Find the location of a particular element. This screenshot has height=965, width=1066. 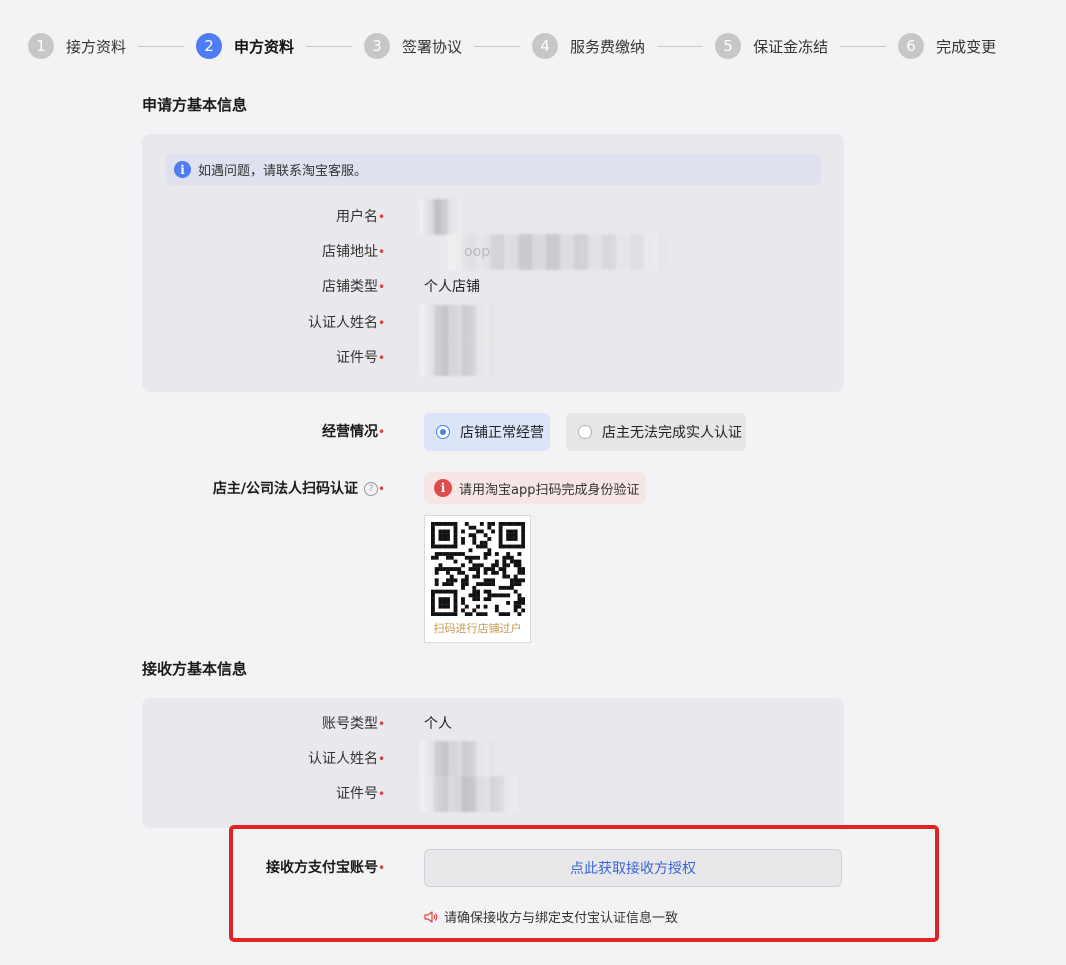

step-number: 1 is located at coordinates (41, 46).